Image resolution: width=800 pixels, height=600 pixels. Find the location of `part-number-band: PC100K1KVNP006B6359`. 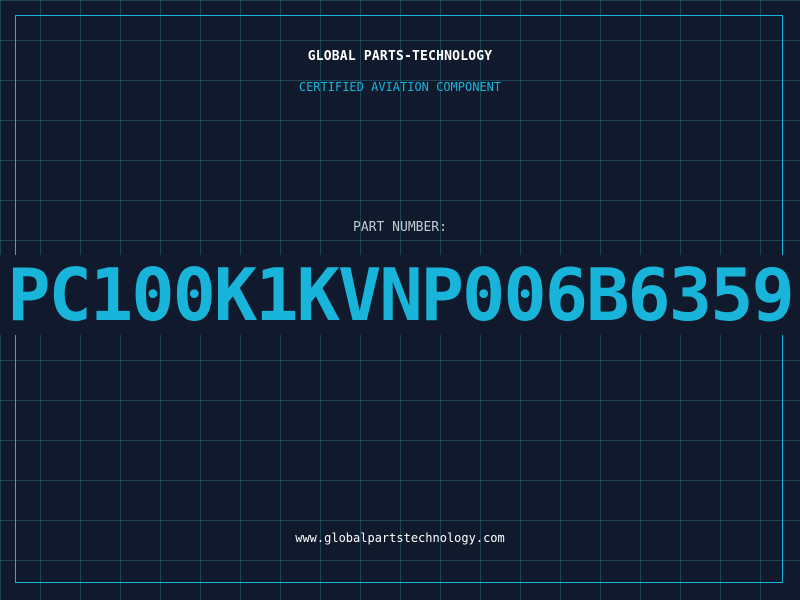

part-number-band: PC100K1KVNP006B6359 is located at coordinates (400, 295).